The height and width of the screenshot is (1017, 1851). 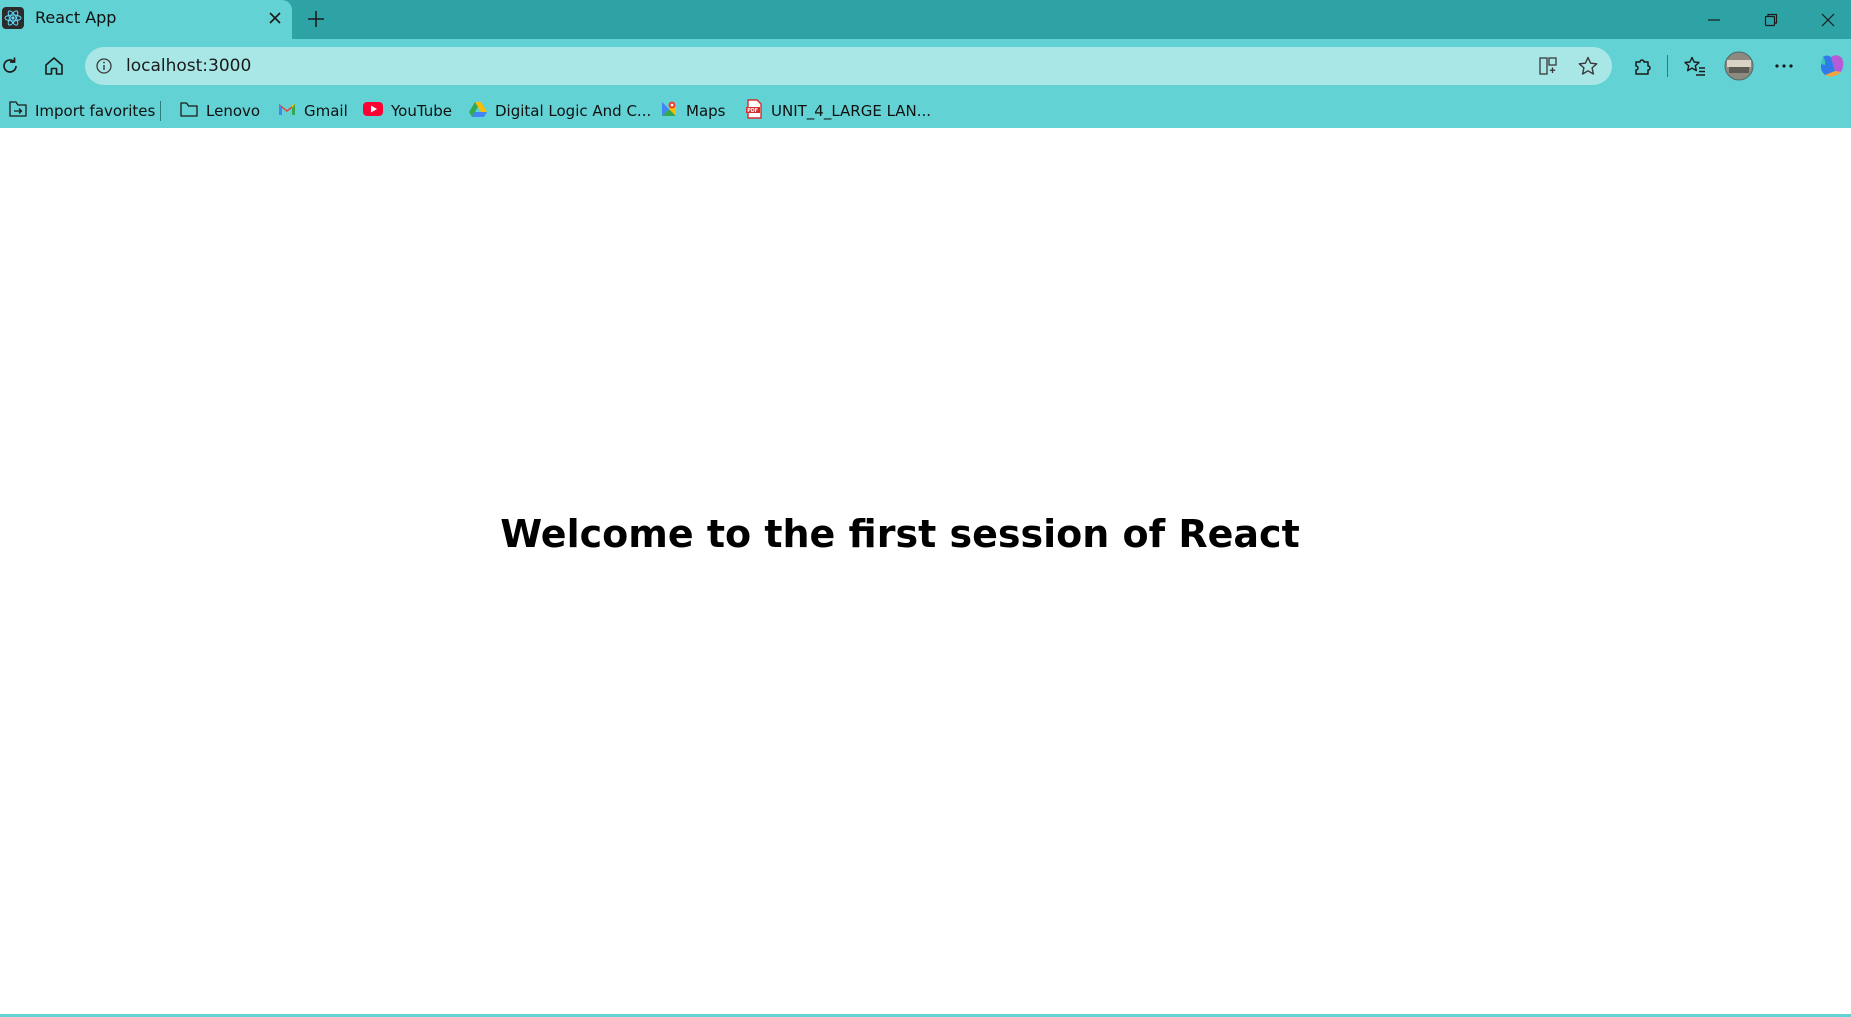 What do you see at coordinates (1832, 66) in the screenshot?
I see `copilot-icon` at bounding box center [1832, 66].